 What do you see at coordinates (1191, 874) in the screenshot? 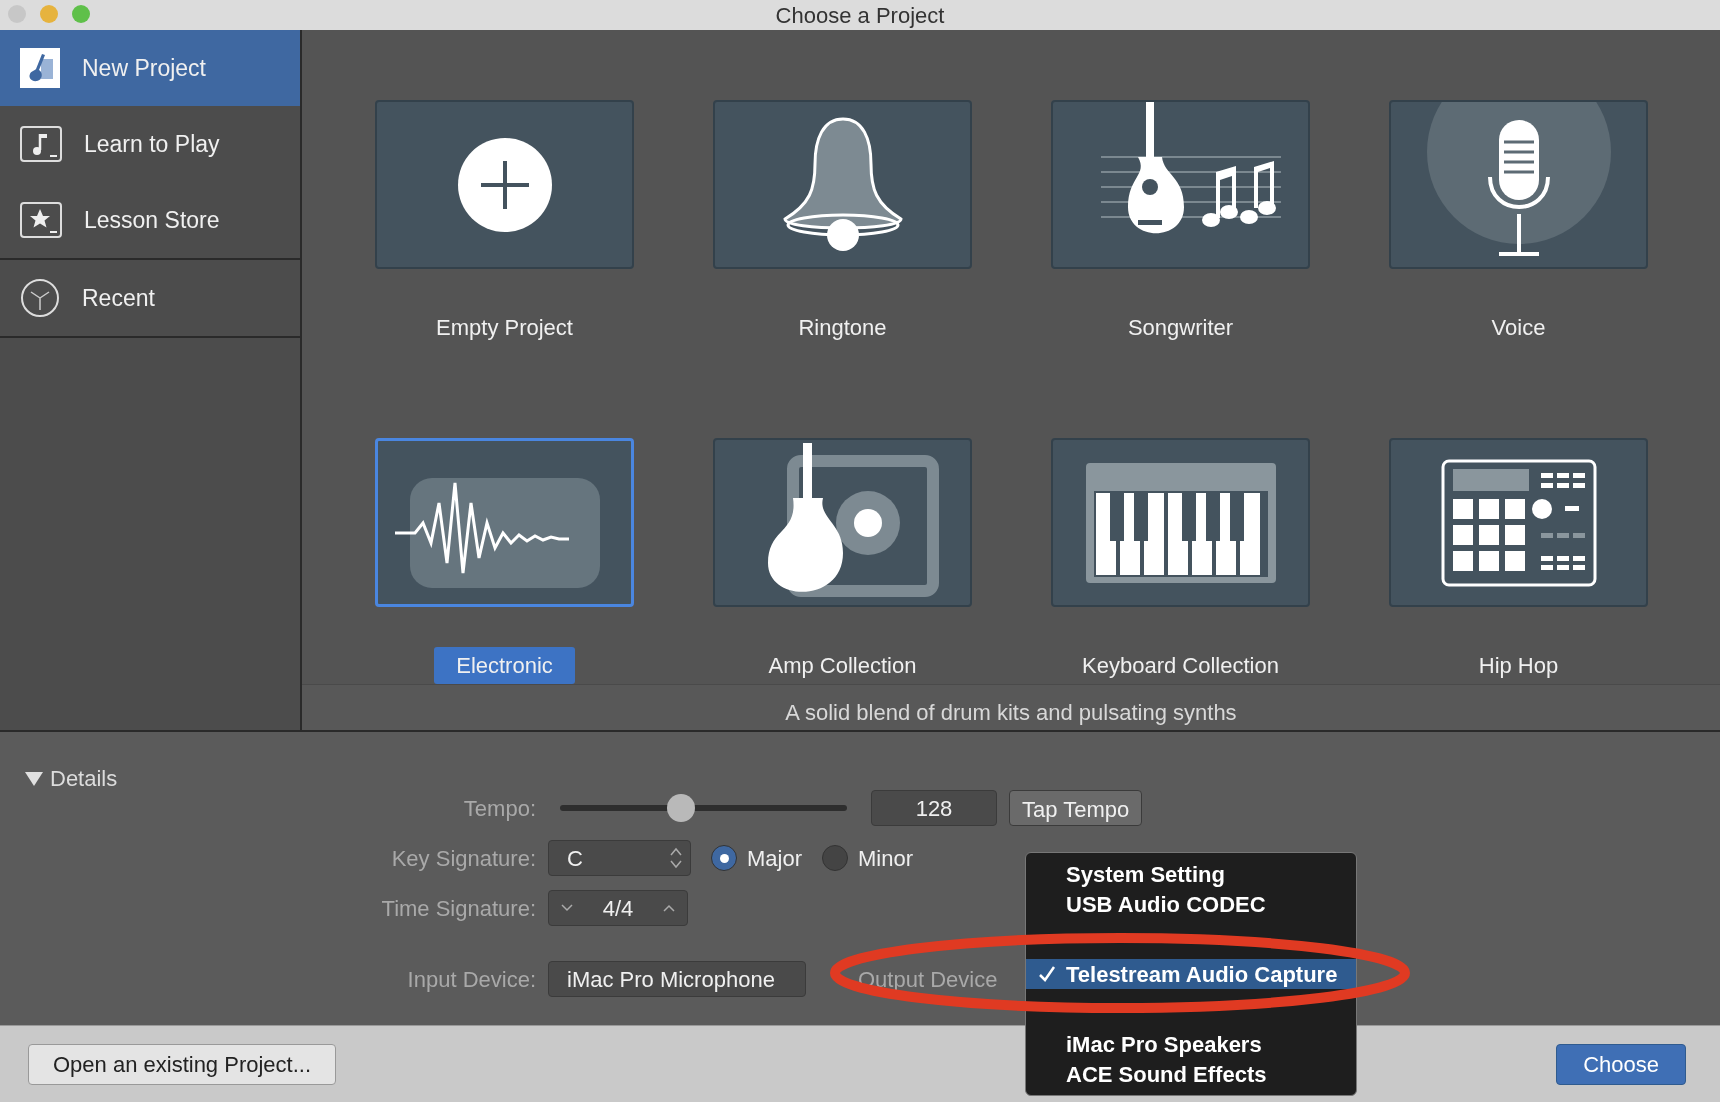
I see `menu-item: System Setting` at bounding box center [1191, 874].